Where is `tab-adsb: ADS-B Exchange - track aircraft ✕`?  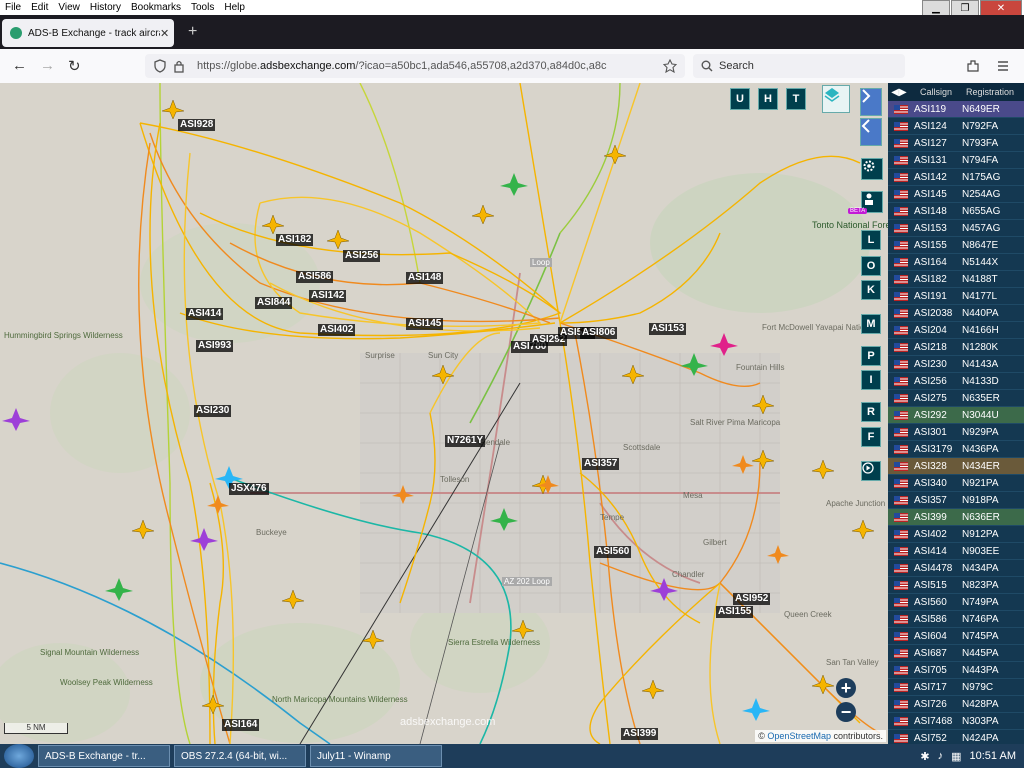 tab-adsb: ADS-B Exchange - track aircraft ✕ is located at coordinates (88, 33).